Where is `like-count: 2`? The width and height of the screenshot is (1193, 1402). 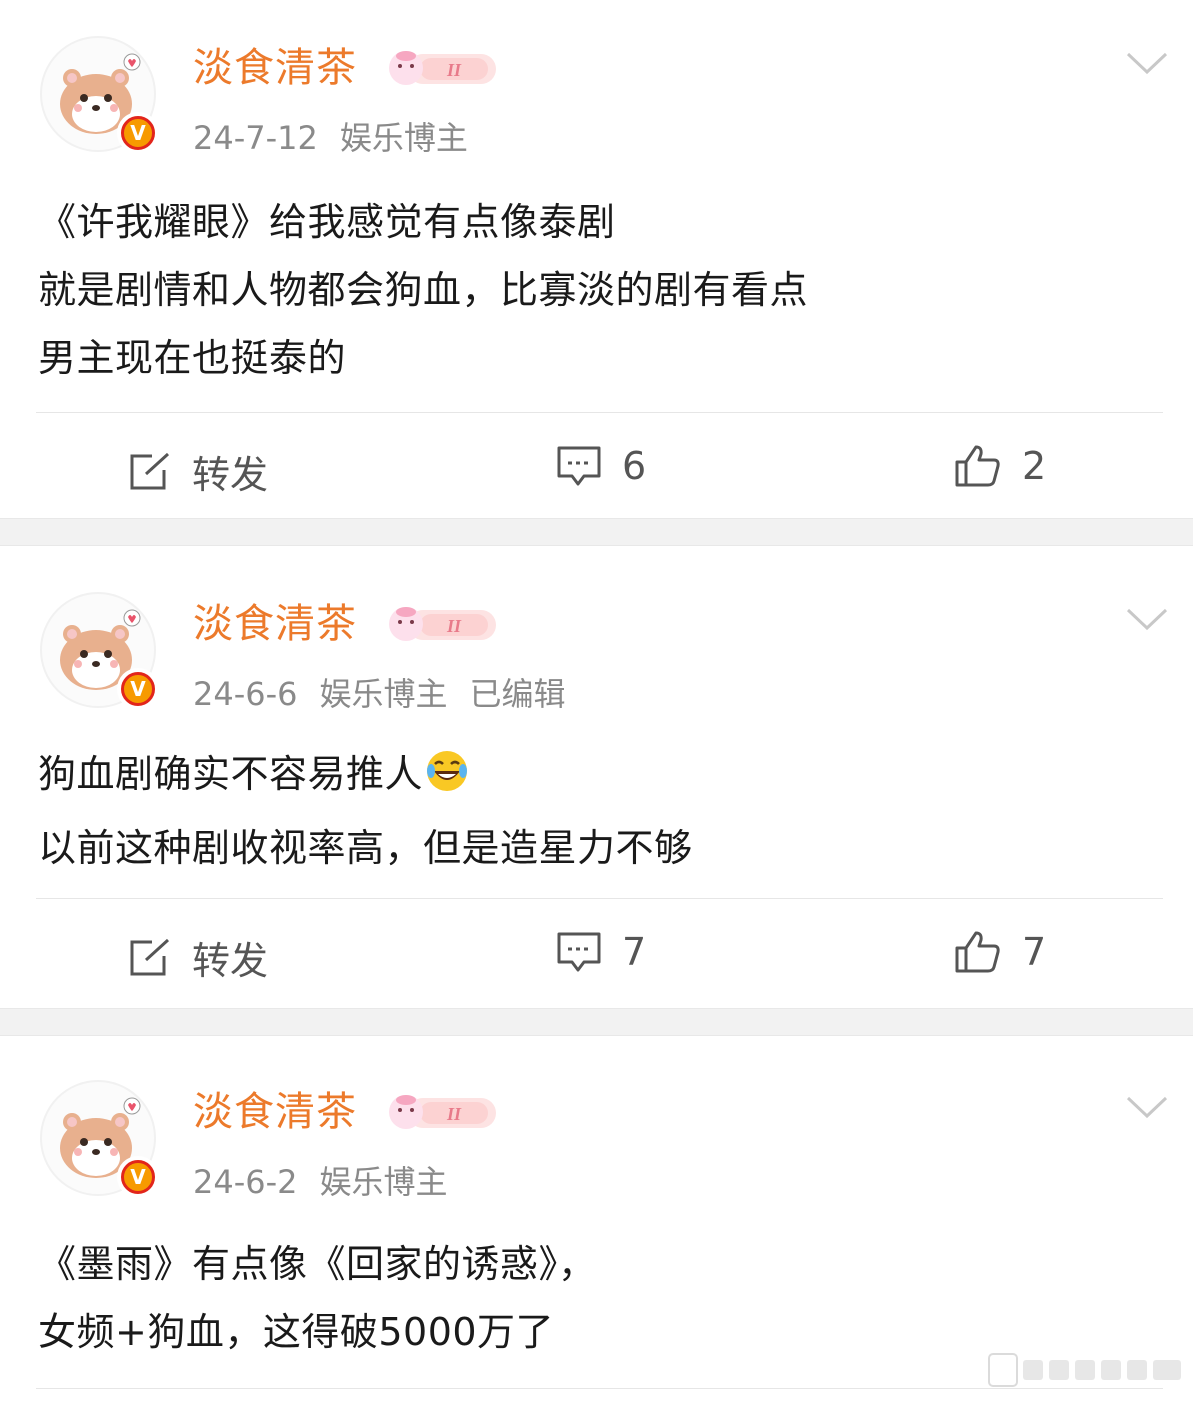
like-count: 2 is located at coordinates (1034, 466).